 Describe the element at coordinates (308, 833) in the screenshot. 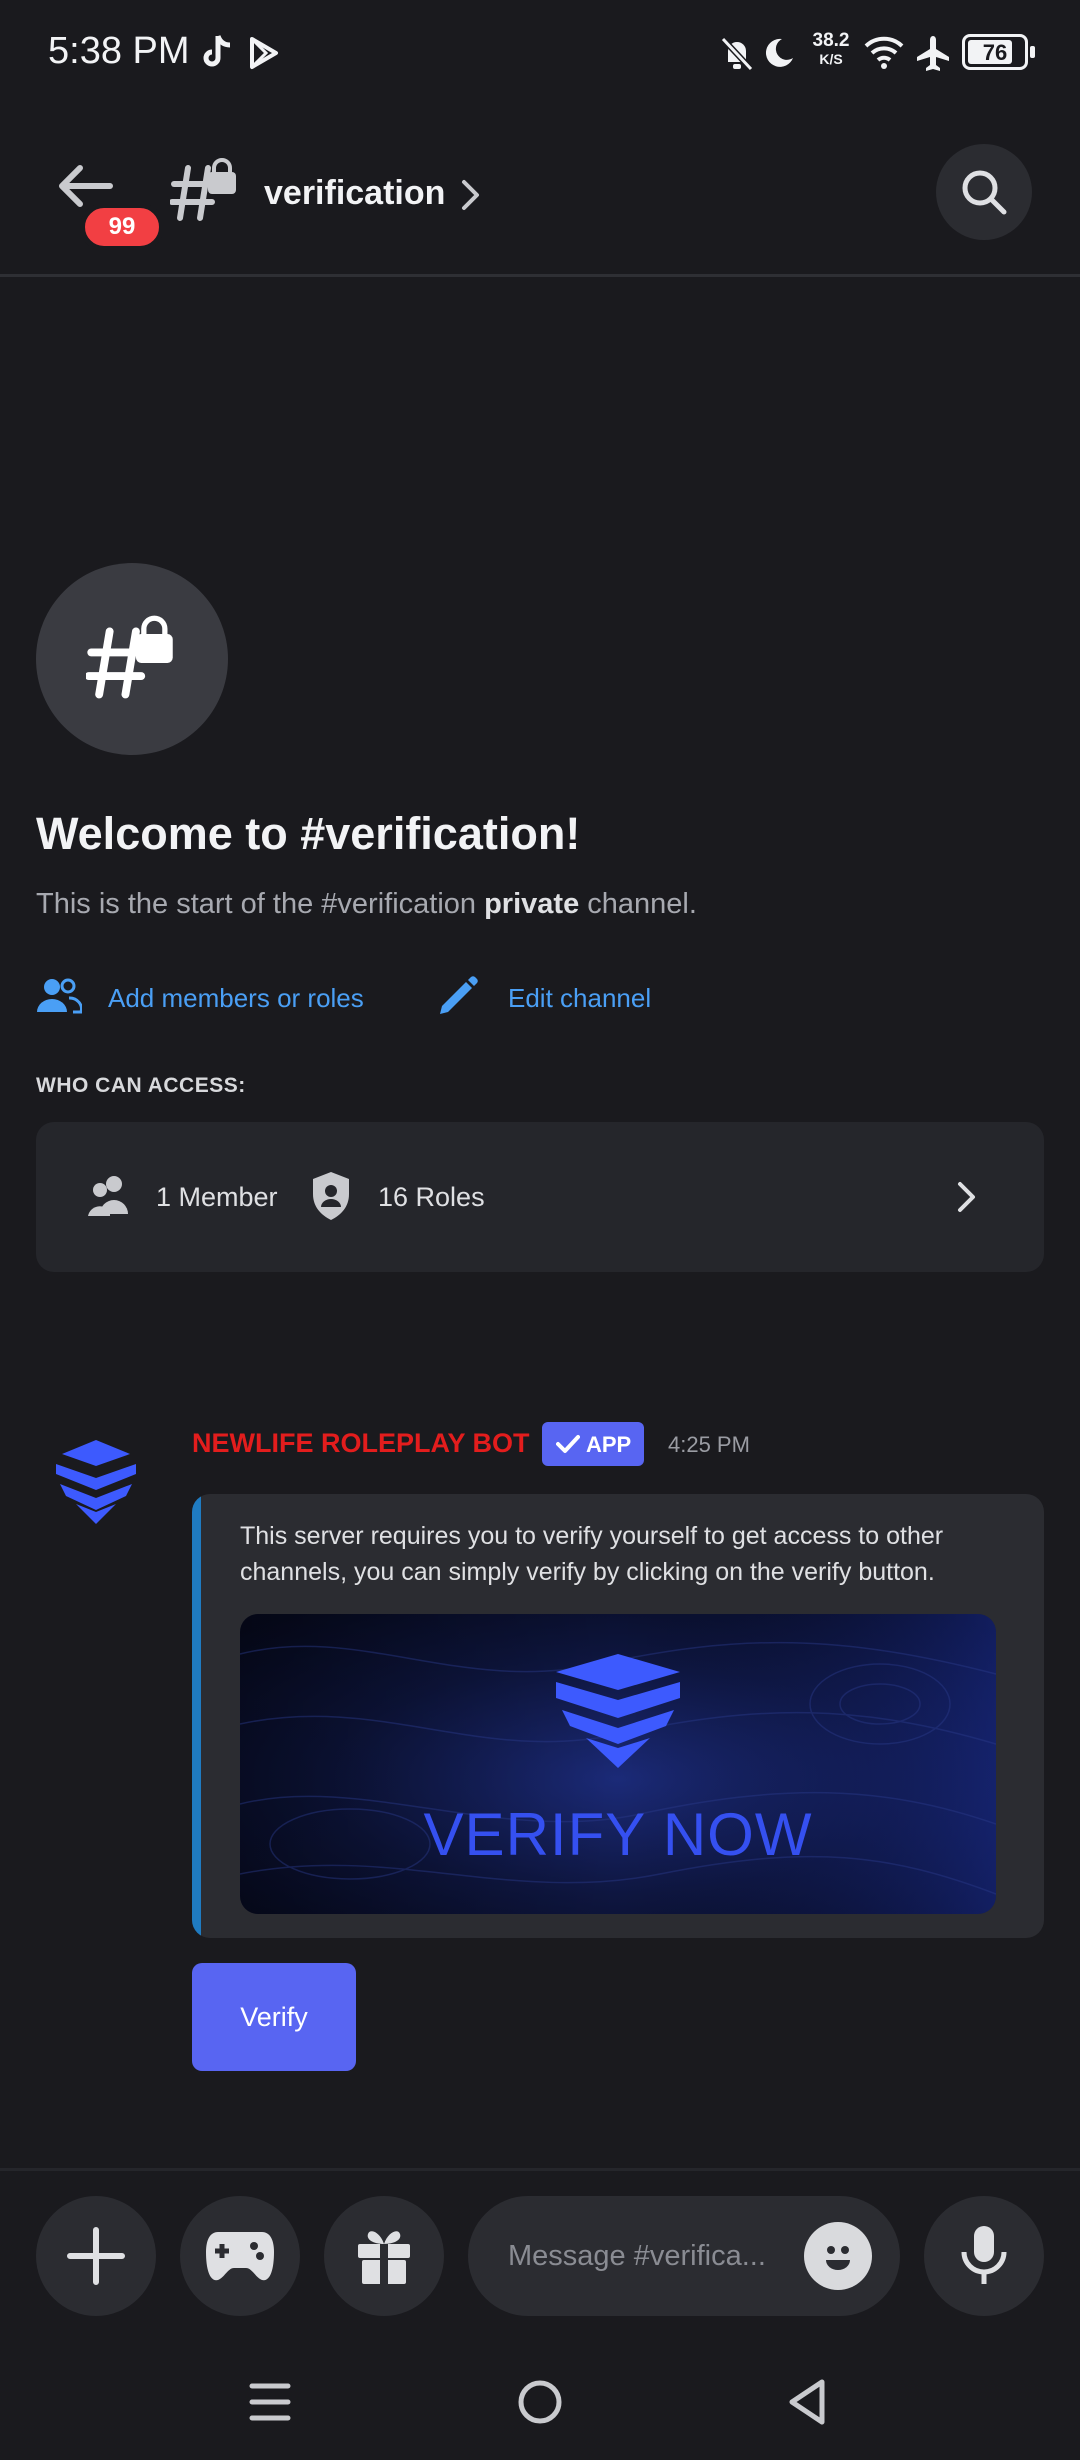

I see `welcome-title: Welcome to #verification!` at that location.